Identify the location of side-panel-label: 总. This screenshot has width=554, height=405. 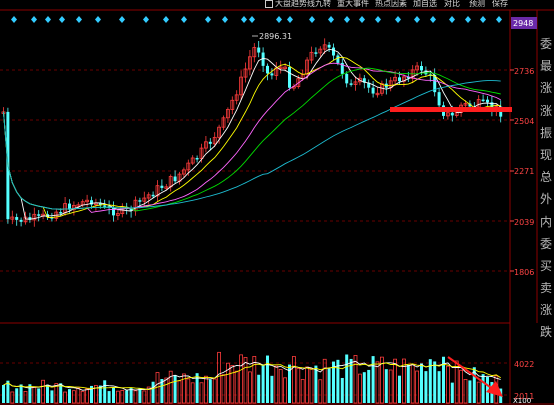
(545, 177).